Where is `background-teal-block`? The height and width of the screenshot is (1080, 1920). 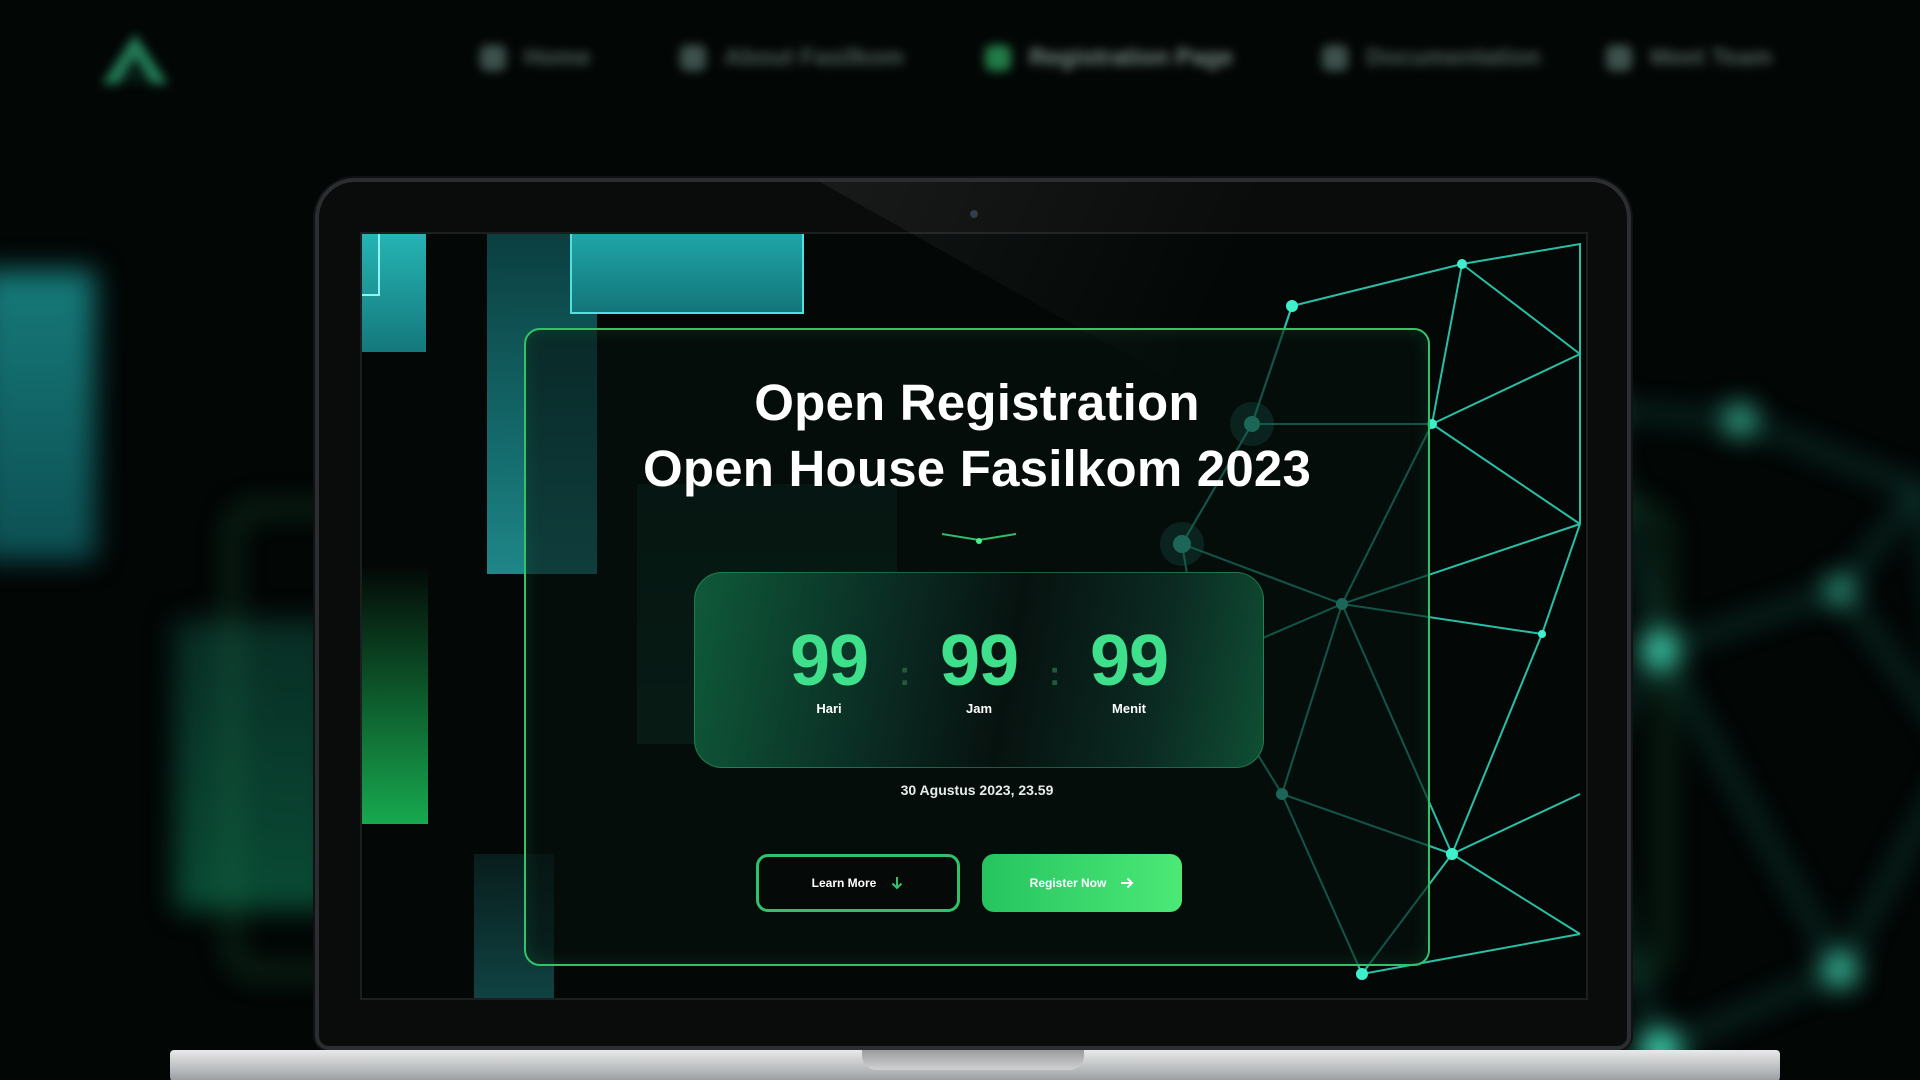 background-teal-block is located at coordinates (47, 415).